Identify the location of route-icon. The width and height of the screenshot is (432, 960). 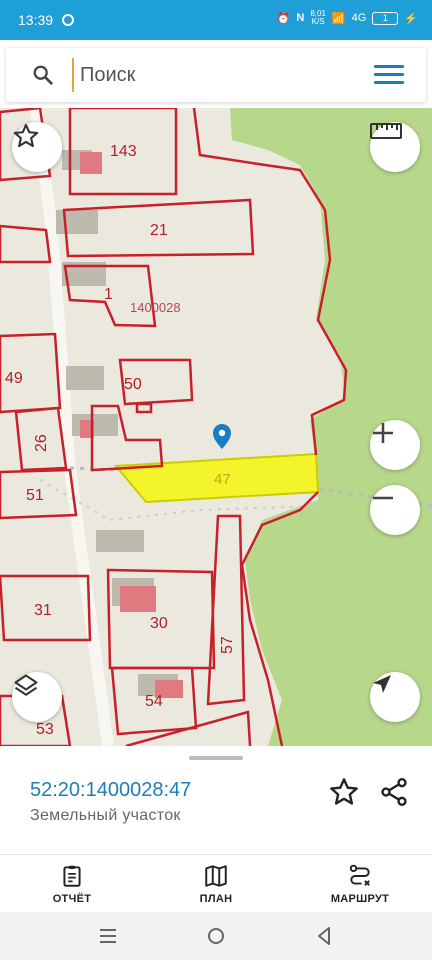
(359, 875).